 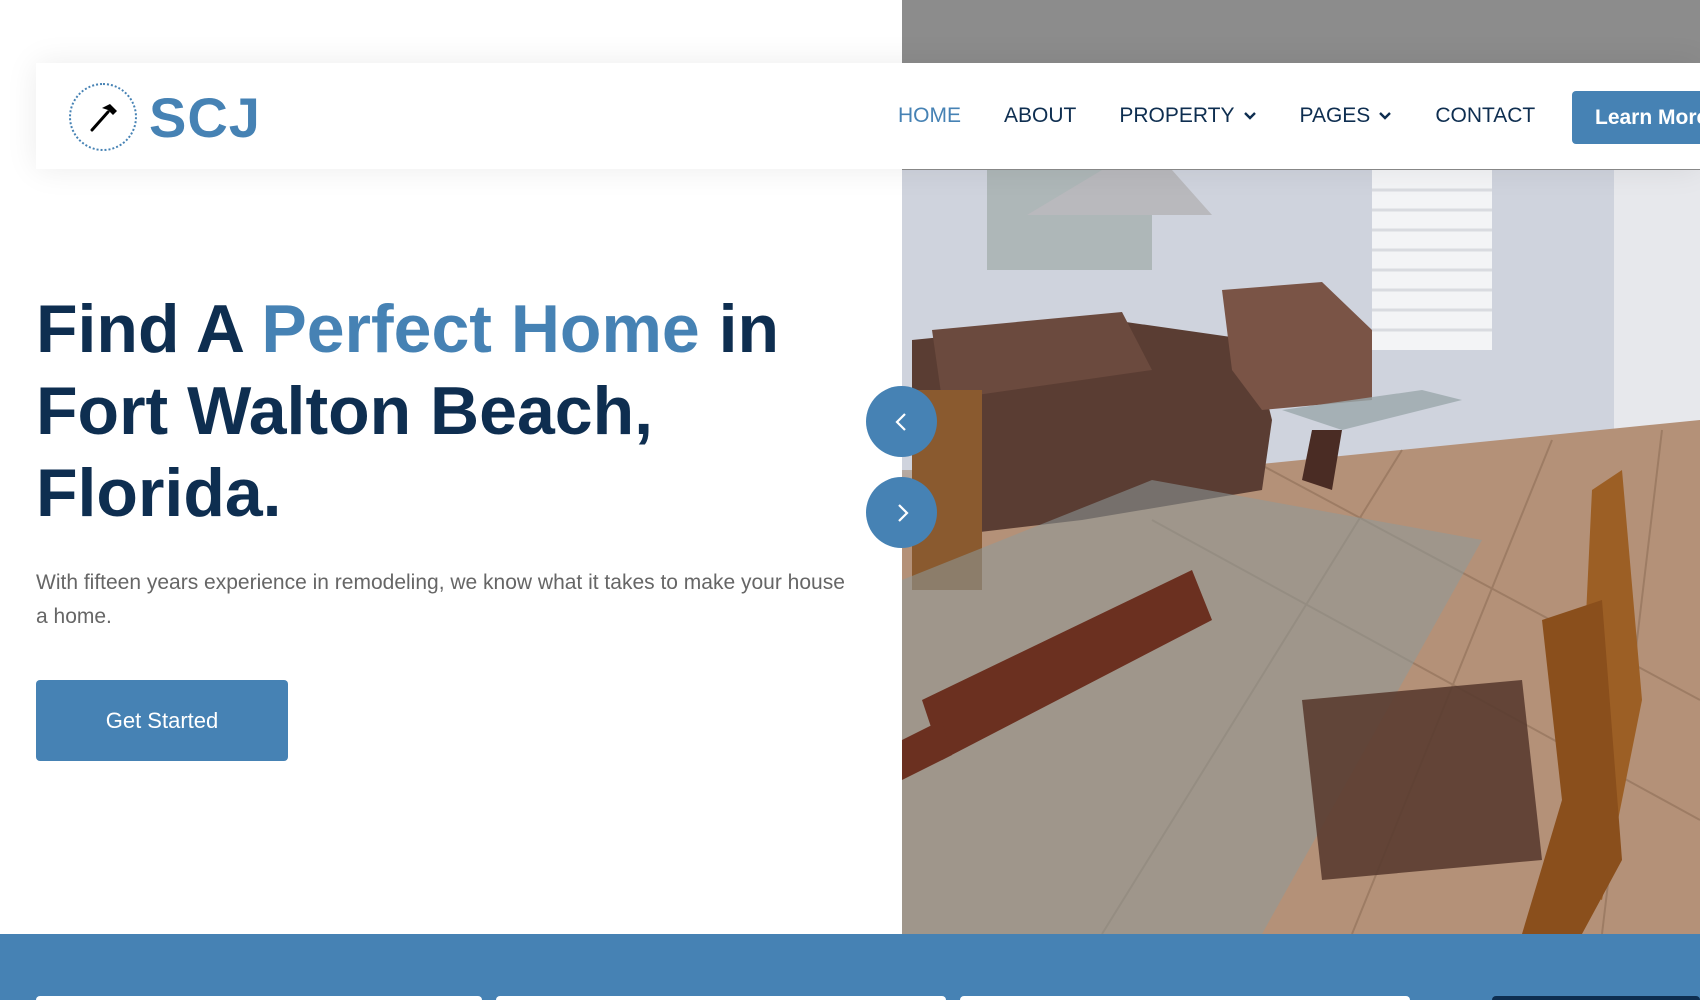 I want to click on search-field-location, so click(x=1185, y=998).